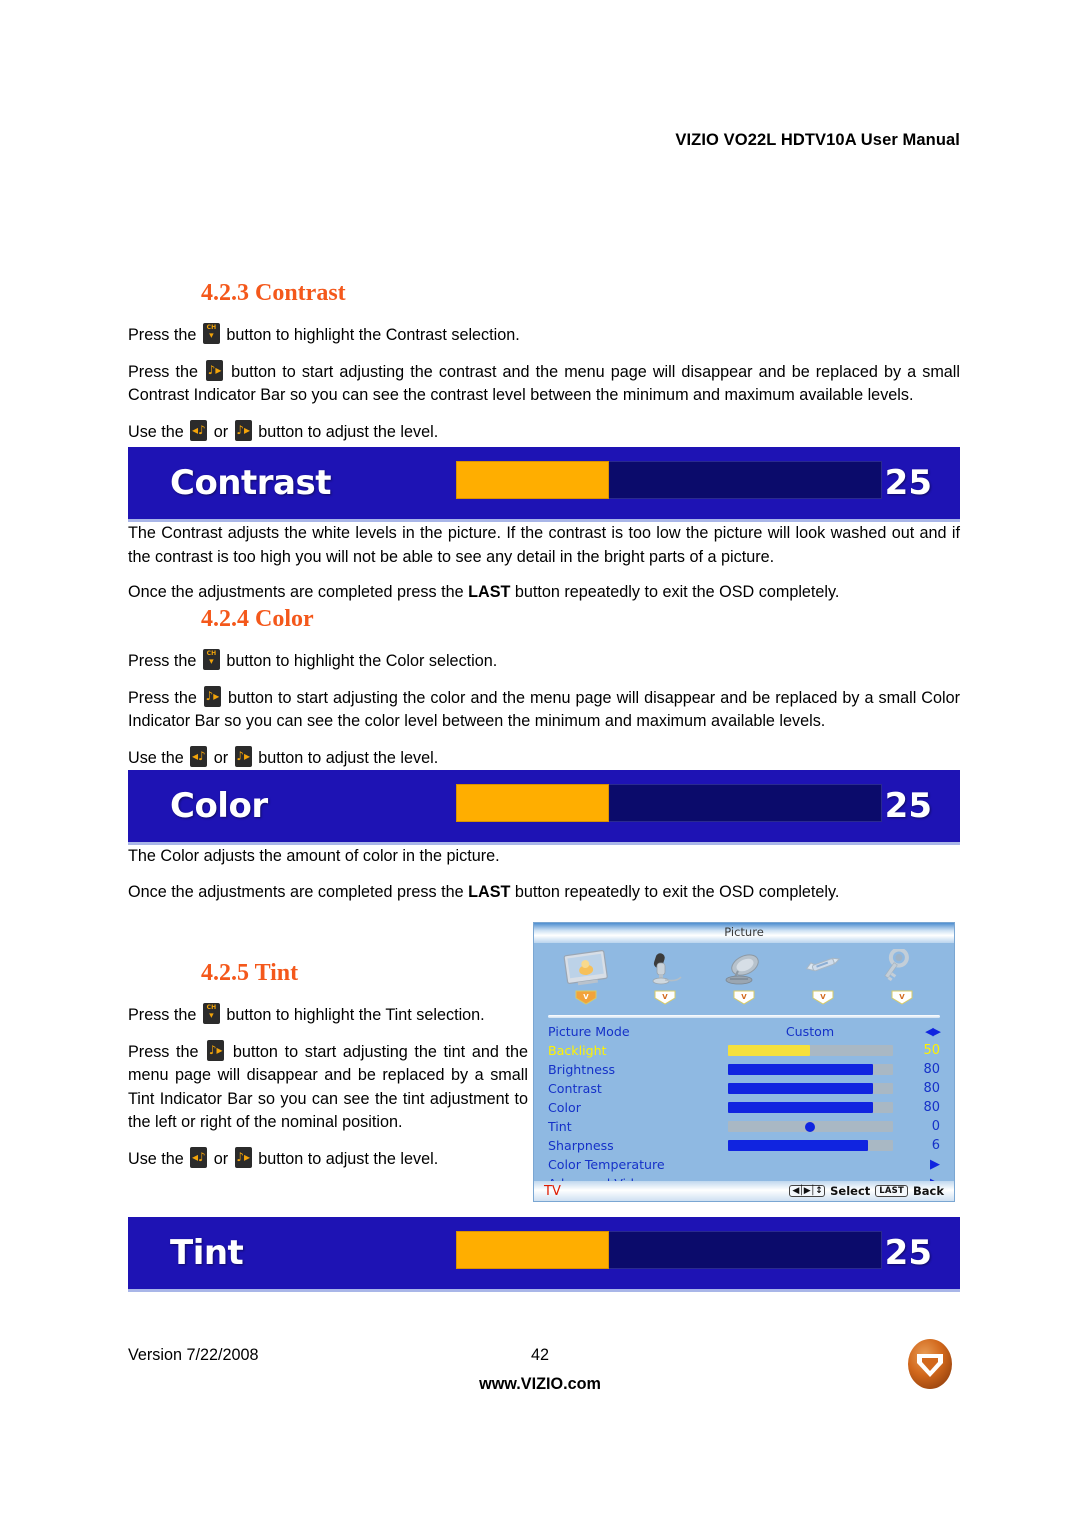 This screenshot has width=1080, height=1527. I want to click on osd-bar-fill-color, so click(533, 803).